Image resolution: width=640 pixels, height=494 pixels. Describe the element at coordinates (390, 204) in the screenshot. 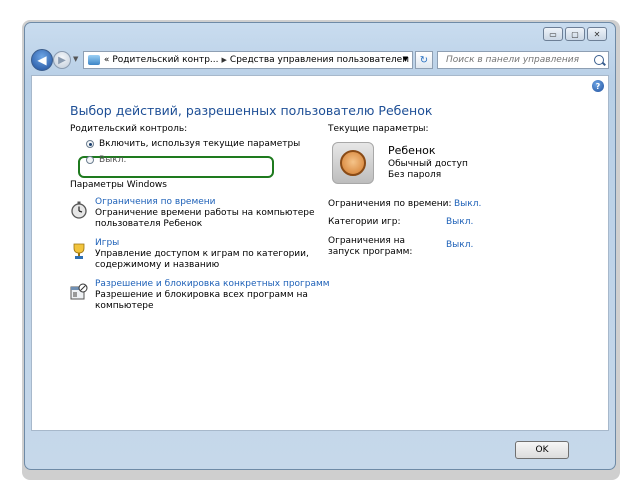

I see `time-limits-status-label: Ограничения по времени:` at that location.